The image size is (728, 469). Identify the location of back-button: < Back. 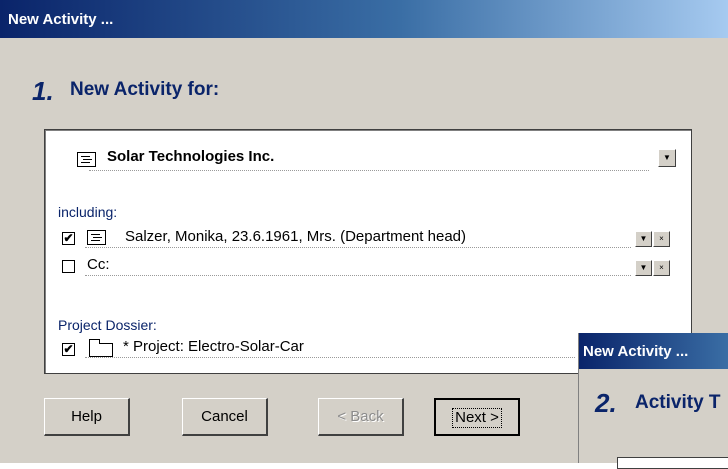
(361, 417).